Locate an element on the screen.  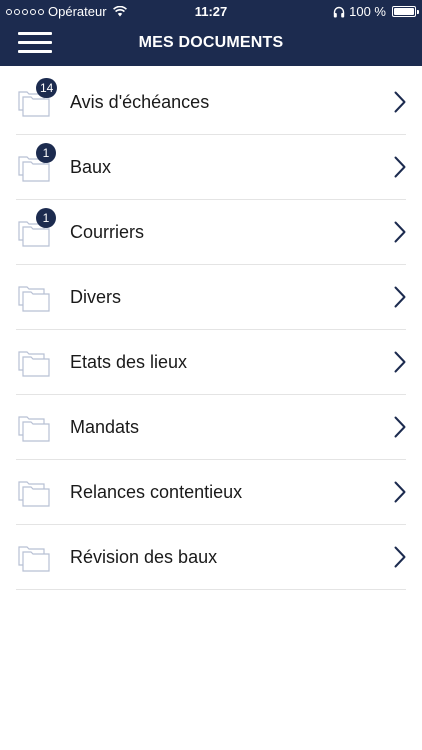
headphones-icon is located at coordinates (339, 11).